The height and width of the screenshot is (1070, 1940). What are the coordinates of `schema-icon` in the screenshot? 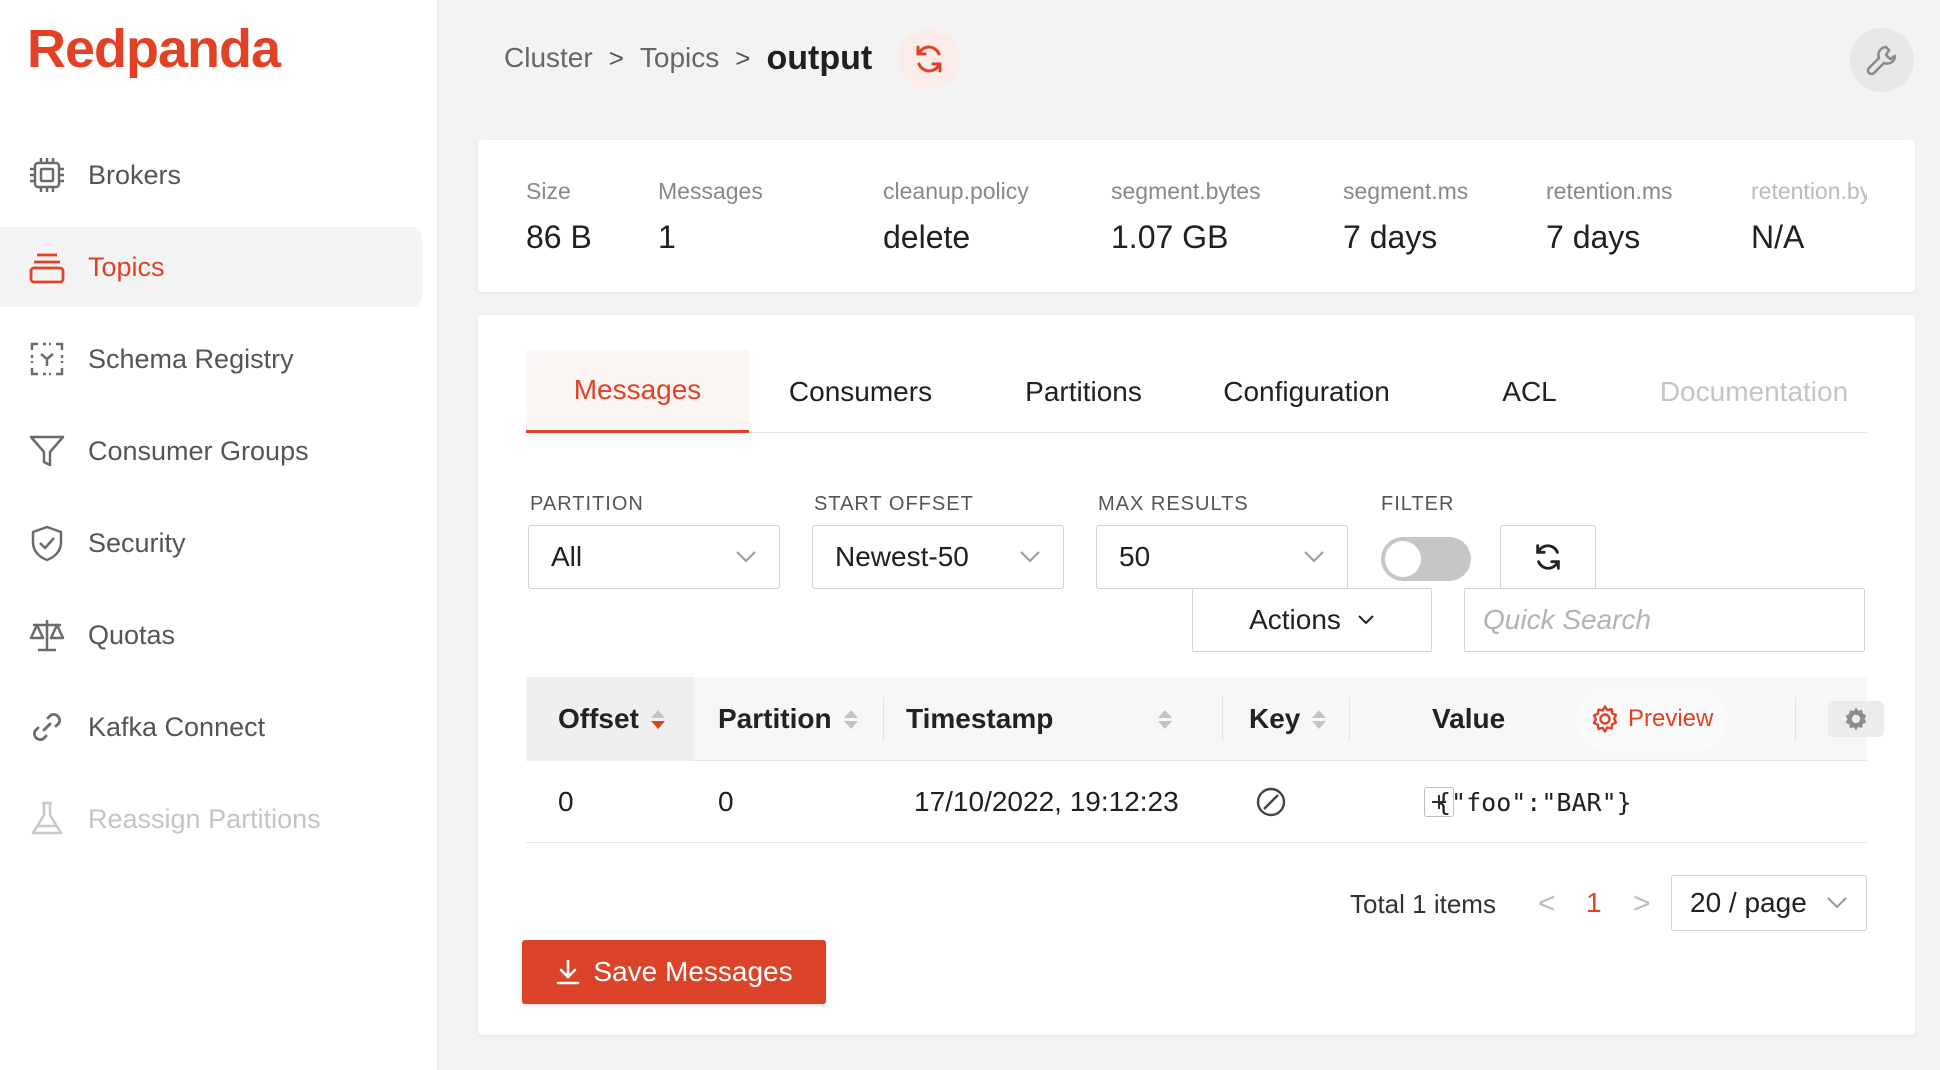 It's located at (47, 359).